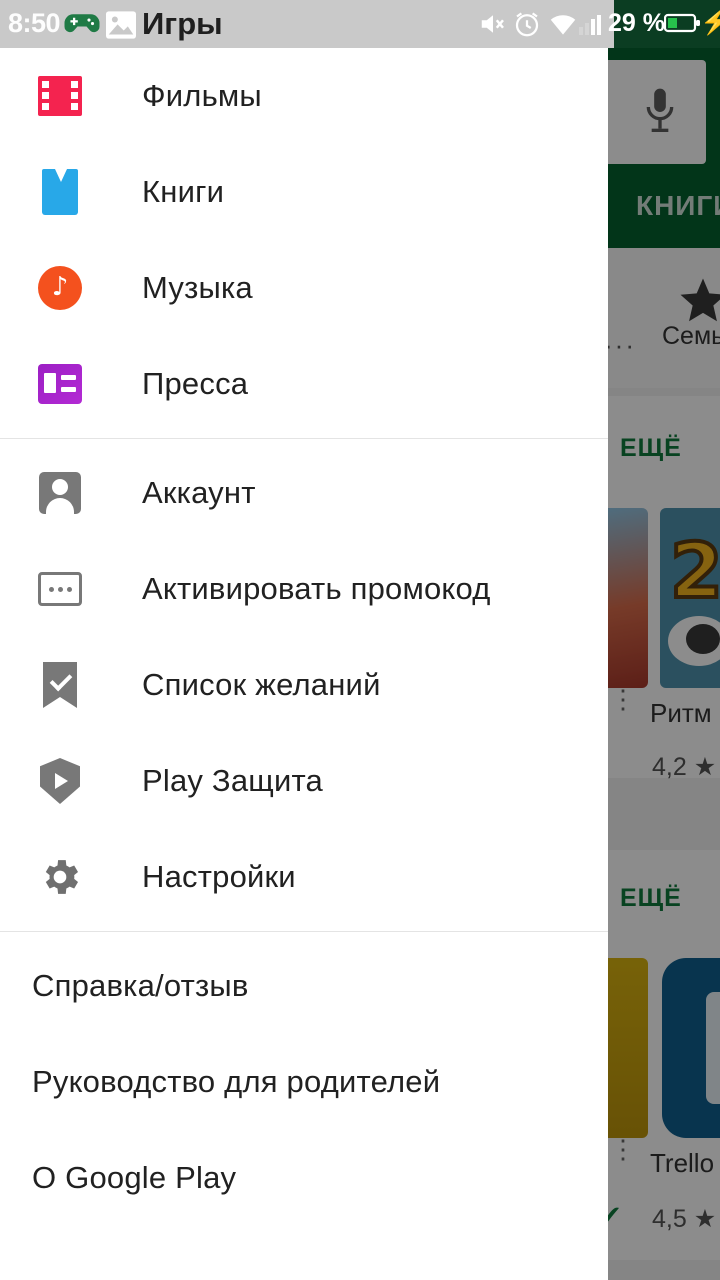  I want to click on gear-icon, so click(60, 877).